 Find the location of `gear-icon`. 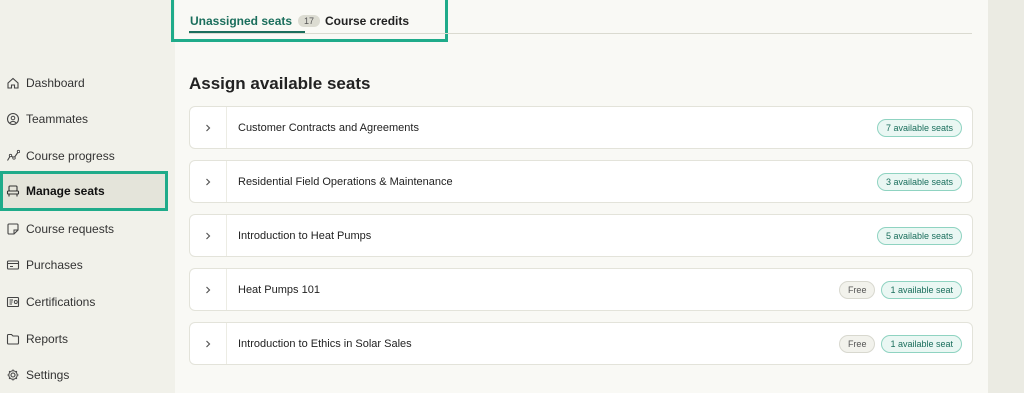

gear-icon is located at coordinates (13, 375).